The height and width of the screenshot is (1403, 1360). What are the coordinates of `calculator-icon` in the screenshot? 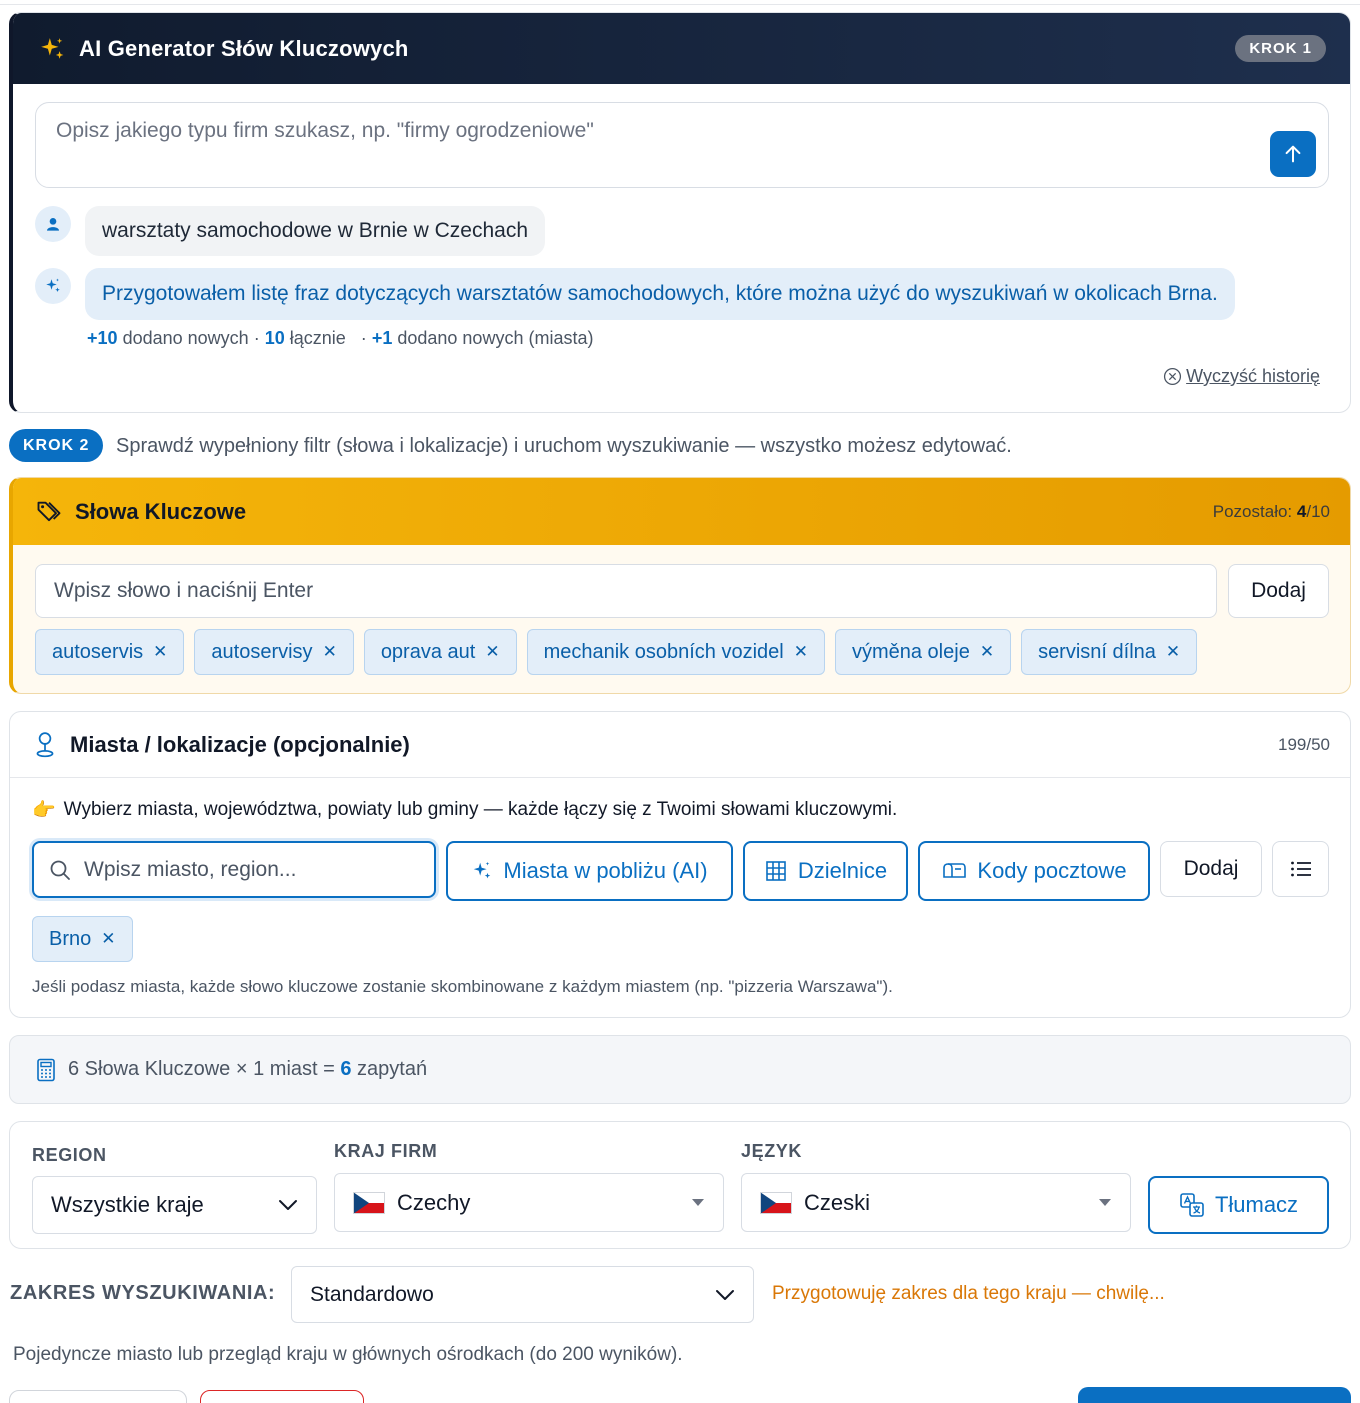 It's located at (46, 1069).